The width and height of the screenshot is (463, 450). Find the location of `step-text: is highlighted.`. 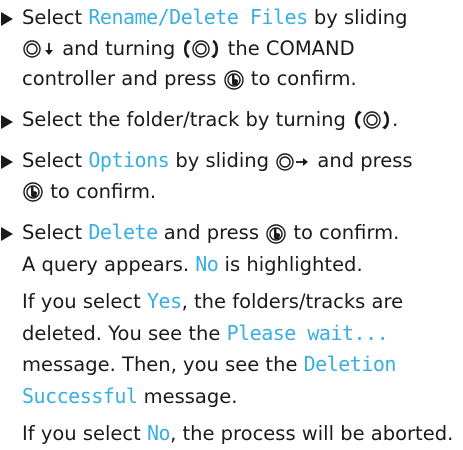

step-text: is highlighted. is located at coordinates (290, 264).